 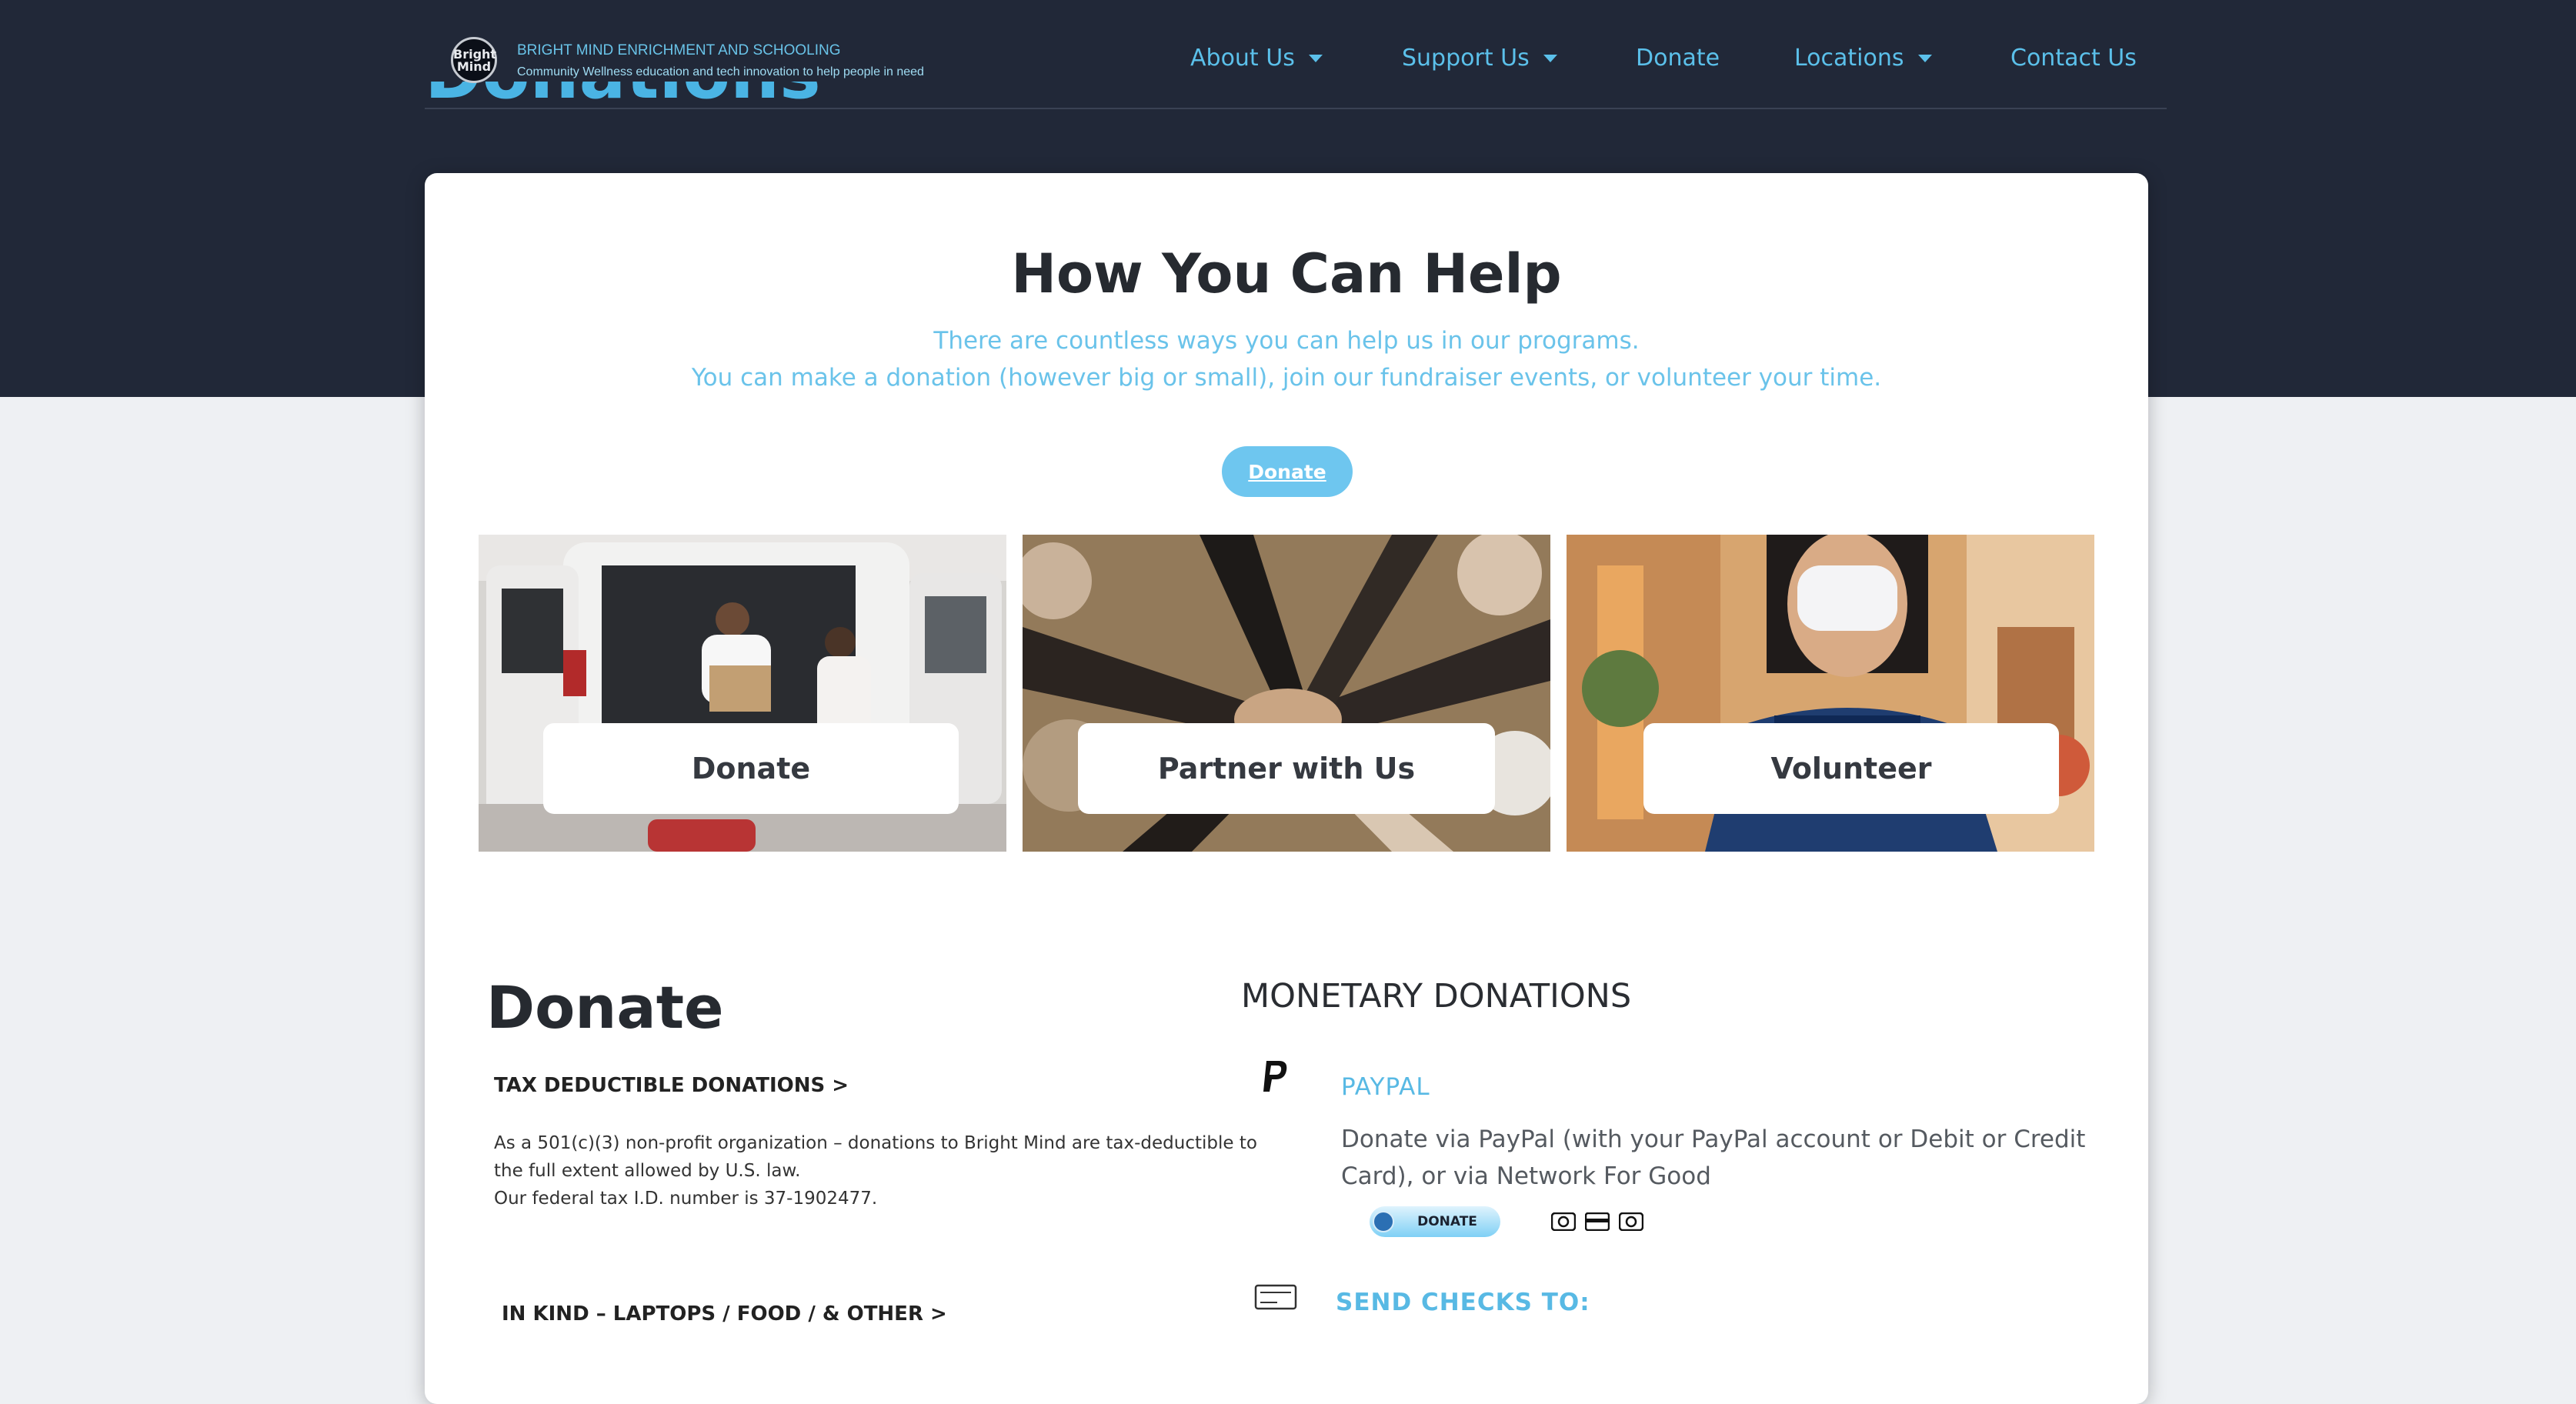 I want to click on nav-contact-us: Contact Us, so click(x=2073, y=58).